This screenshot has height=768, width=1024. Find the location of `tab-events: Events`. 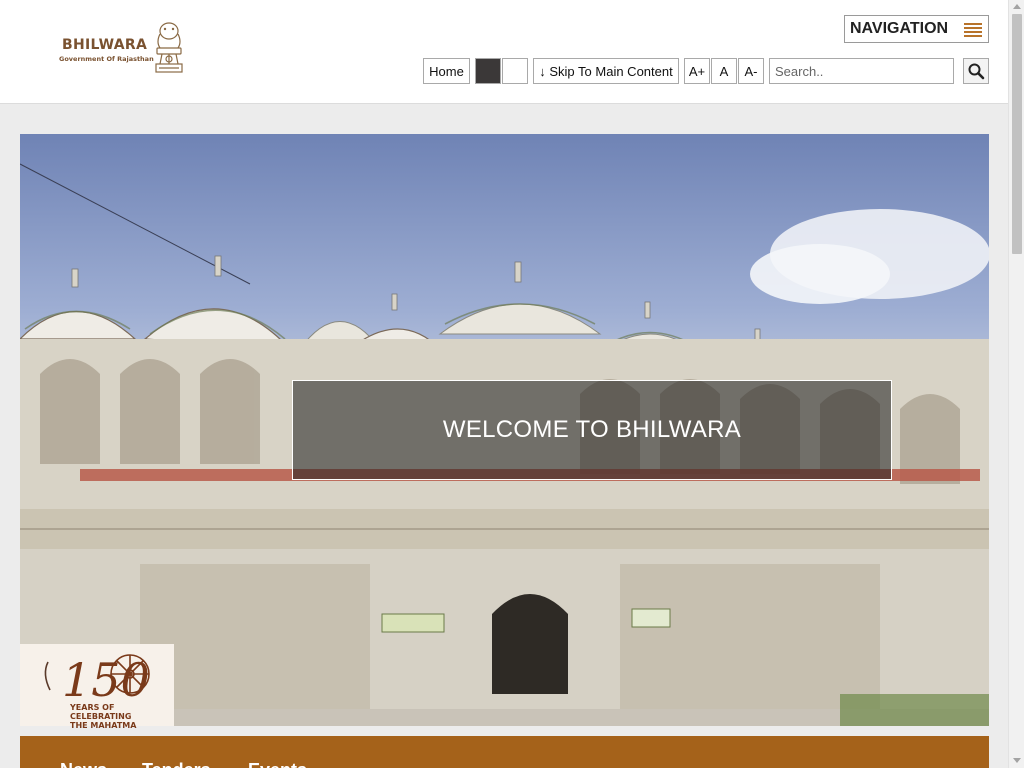

tab-events: Events is located at coordinates (277, 764).